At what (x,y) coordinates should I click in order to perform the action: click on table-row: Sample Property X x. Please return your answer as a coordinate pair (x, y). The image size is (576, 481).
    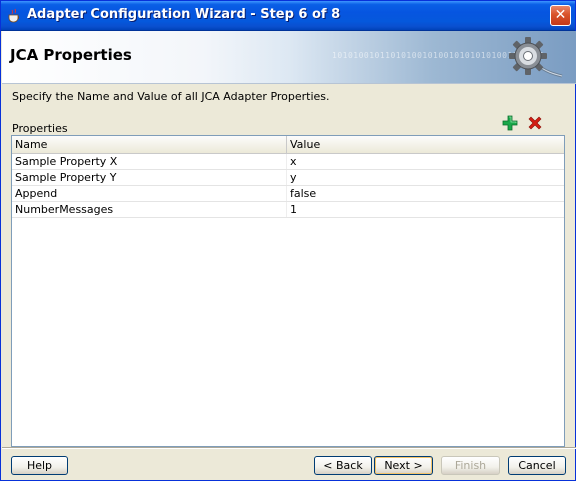
    Looking at the image, I should click on (288, 162).